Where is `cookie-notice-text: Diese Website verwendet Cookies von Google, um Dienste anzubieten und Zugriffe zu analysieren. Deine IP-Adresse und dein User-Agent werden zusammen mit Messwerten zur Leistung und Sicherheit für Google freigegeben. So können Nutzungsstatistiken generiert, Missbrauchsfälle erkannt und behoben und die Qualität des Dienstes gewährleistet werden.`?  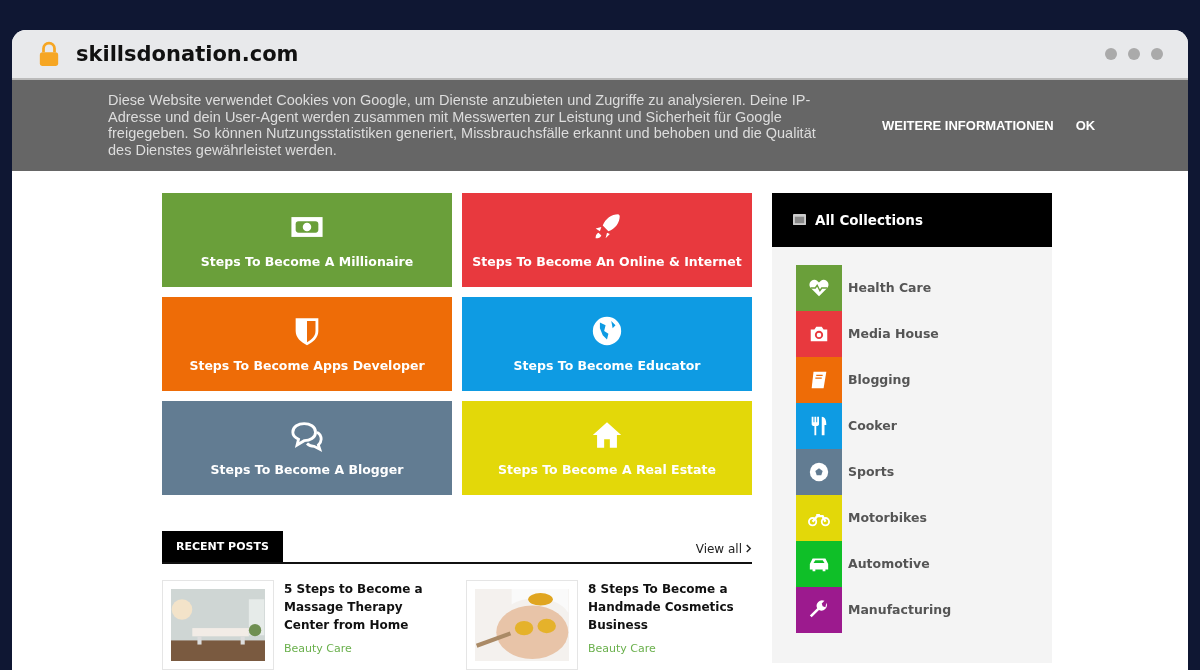 cookie-notice-text: Diese Website verwendet Cookies von Google, um Dienste anzubieten und Zugriffe zu analysieren. Deine IP-Adresse und dein User-Agent werden zusammen mit Messwerten zur Leistung und Sicherheit für Google freigegeben. So können Nutzungsstatistiken generiert, Missbrauchsfälle erkannt und behoben und die Qualität des Dienstes gewährleistet werden. is located at coordinates (462, 125).